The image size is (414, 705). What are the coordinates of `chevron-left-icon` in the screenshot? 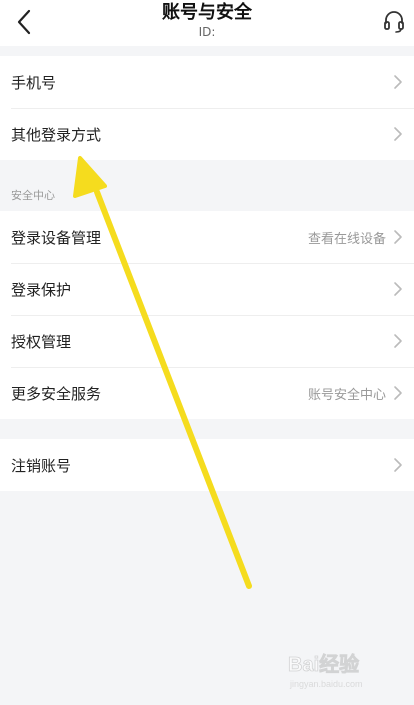 It's located at (24, 22).